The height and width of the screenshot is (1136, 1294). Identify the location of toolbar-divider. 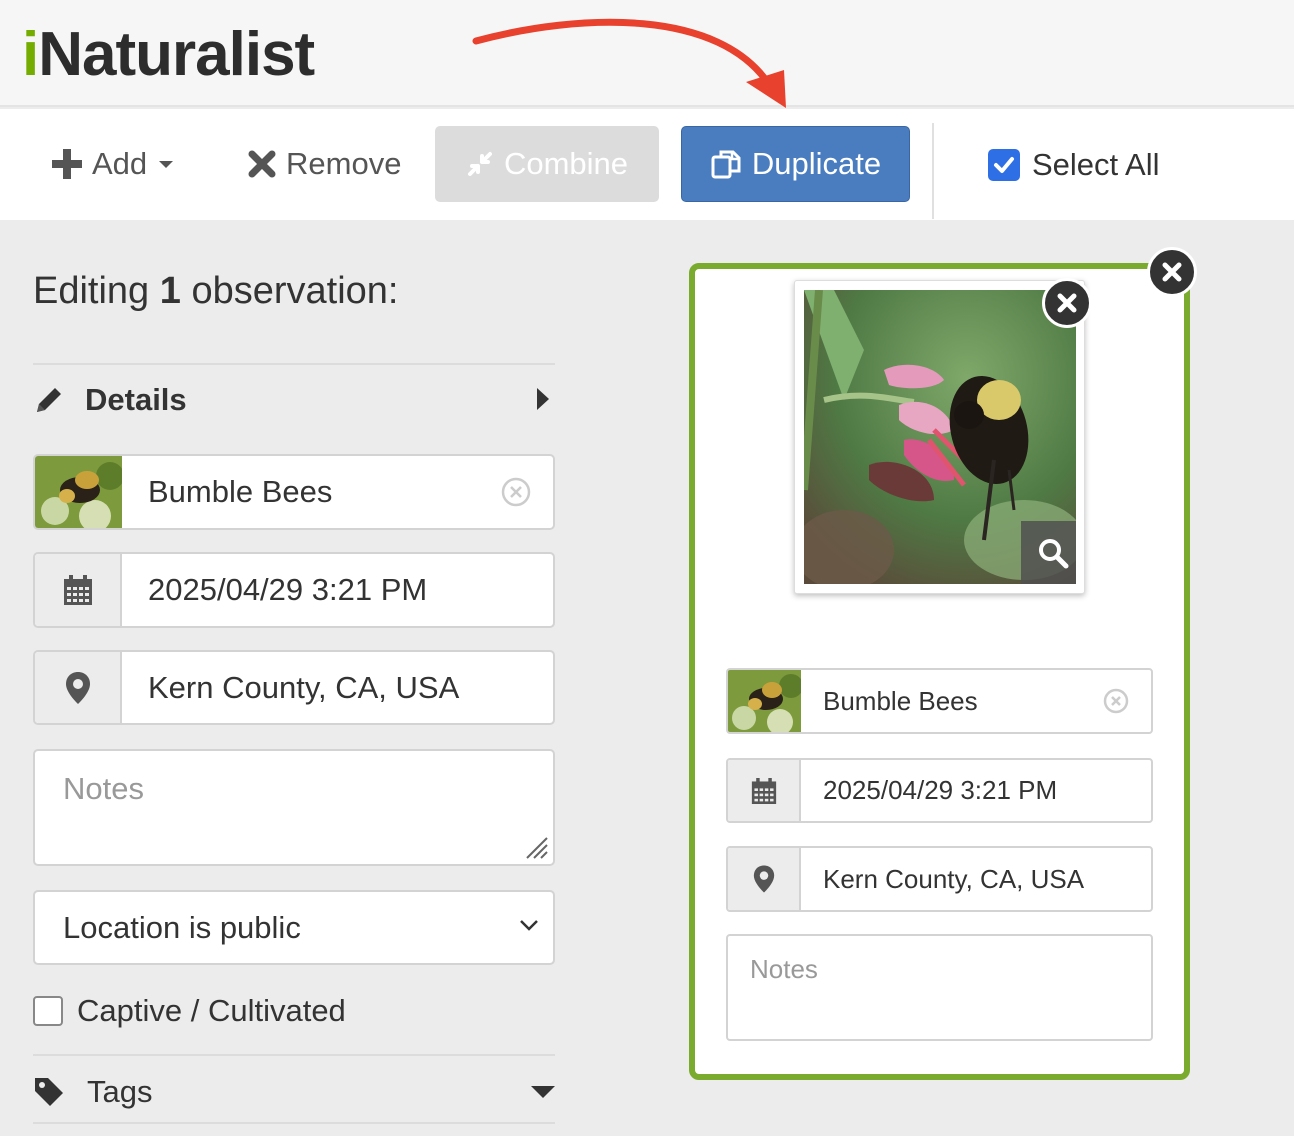
(933, 171).